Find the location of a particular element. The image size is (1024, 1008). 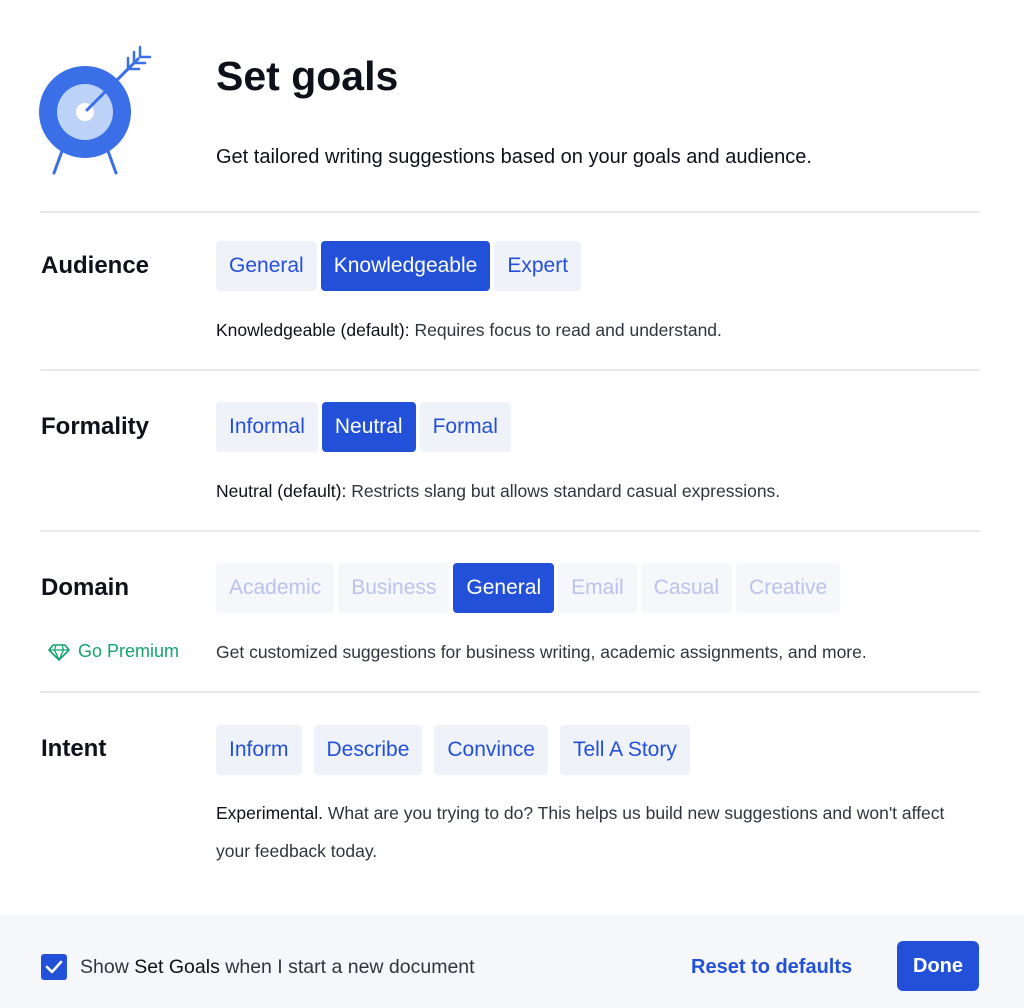

target-arrow-icon is located at coordinates (95, 110).